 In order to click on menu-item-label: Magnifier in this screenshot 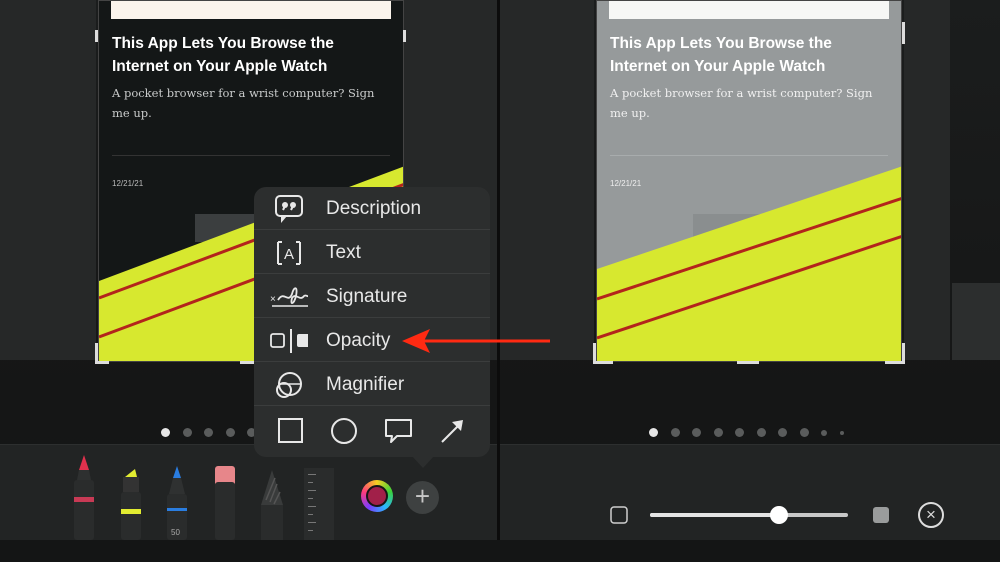, I will do `click(365, 384)`.